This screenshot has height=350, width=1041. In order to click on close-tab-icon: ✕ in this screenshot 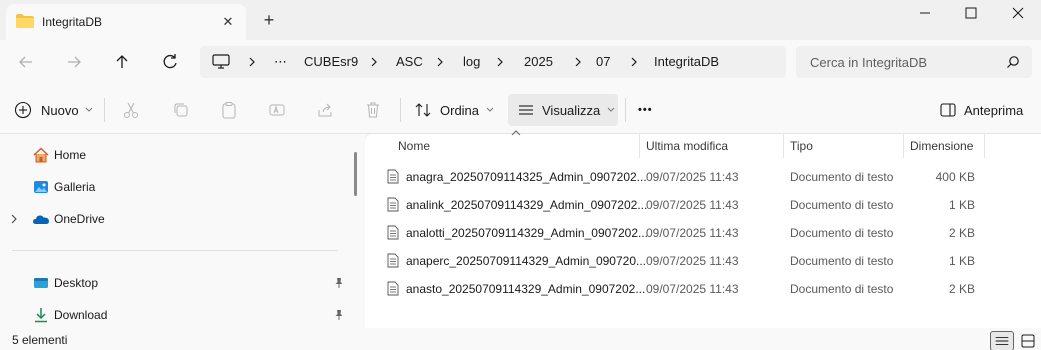, I will do `click(228, 22)`.